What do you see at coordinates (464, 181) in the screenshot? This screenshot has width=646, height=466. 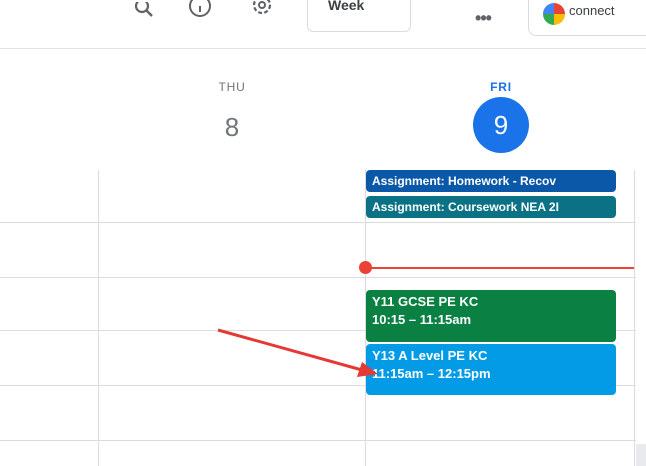 I see `all-day-event-title: Assignment: Homework - Recov` at bounding box center [464, 181].